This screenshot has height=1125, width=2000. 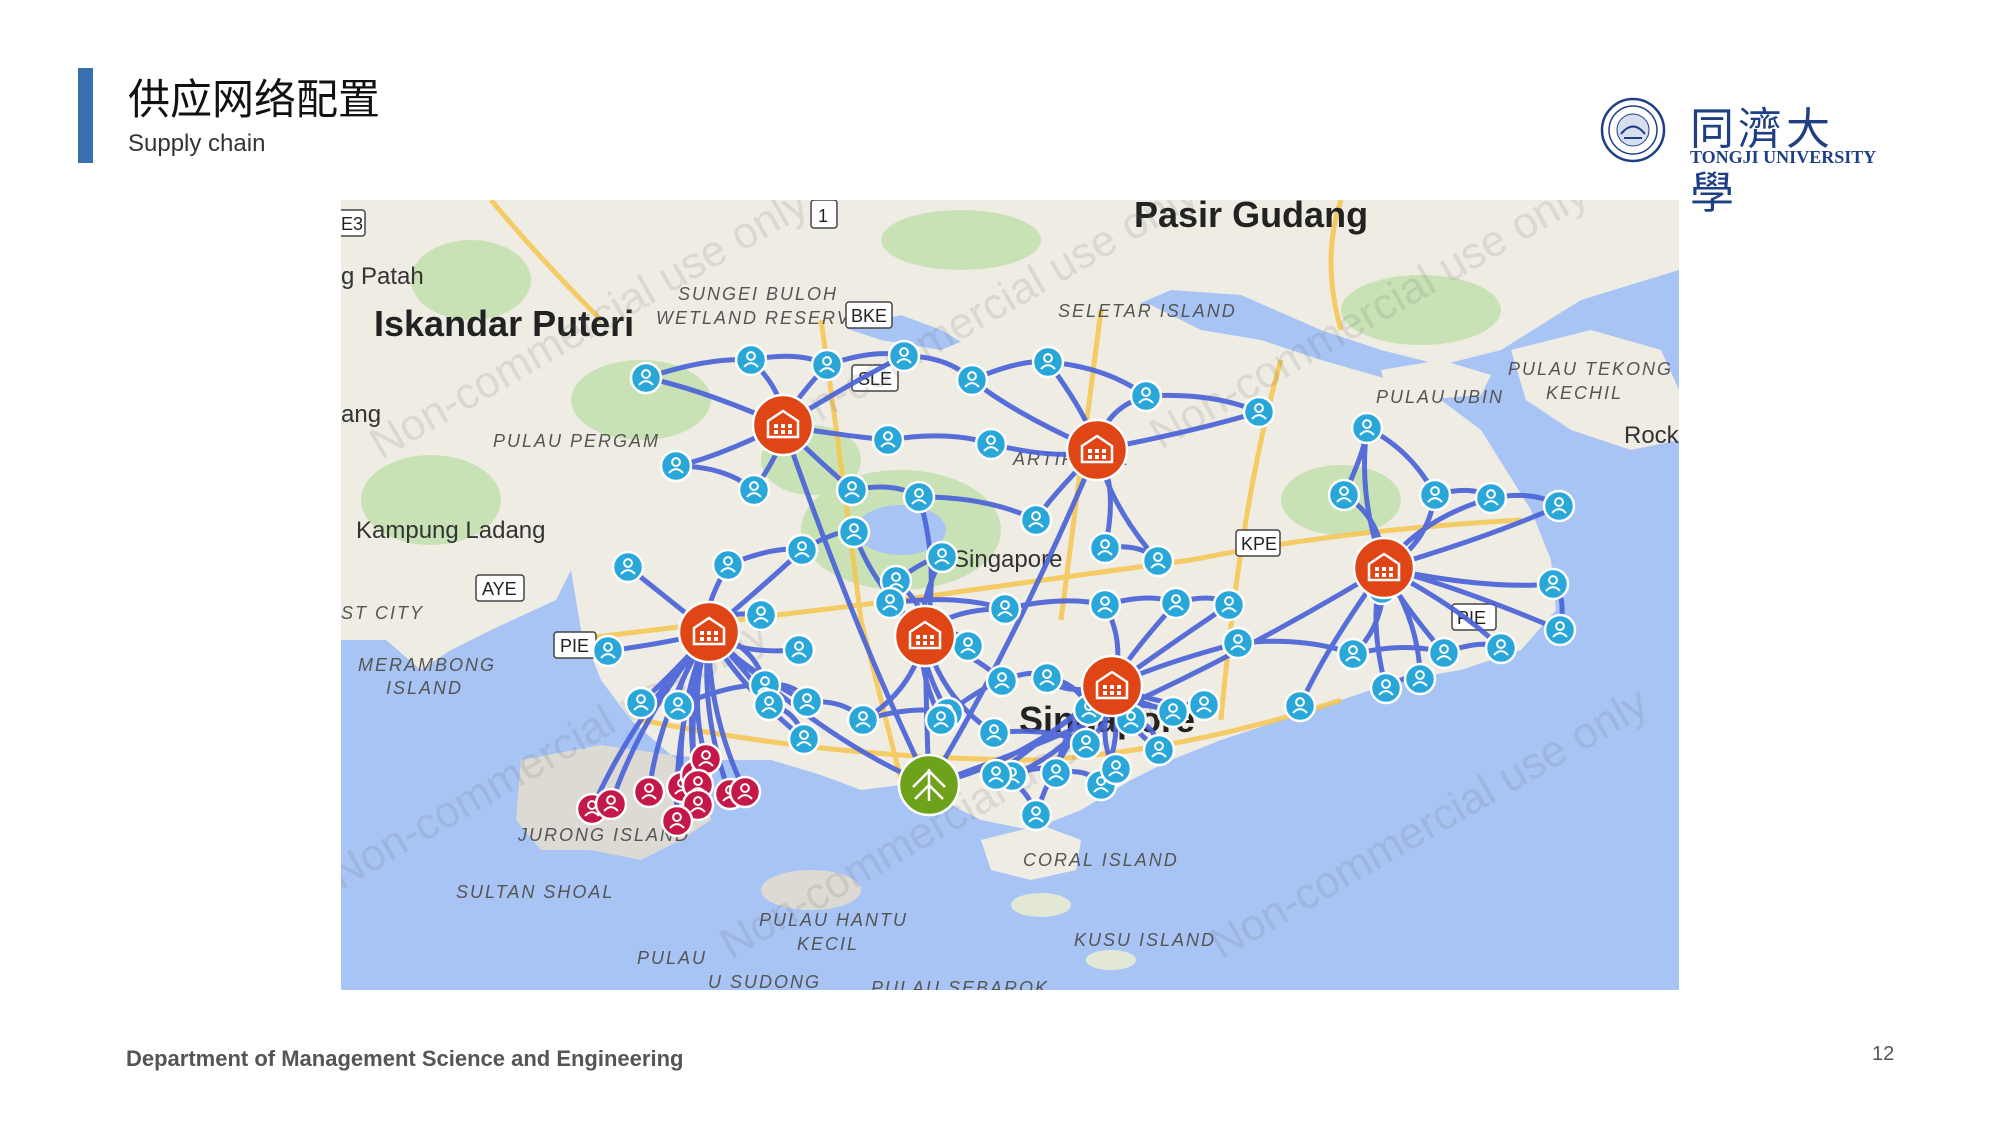 I want to click on university-logo: 同濟大學 TONGJI UNIVERSITY, so click(x=1740, y=158).